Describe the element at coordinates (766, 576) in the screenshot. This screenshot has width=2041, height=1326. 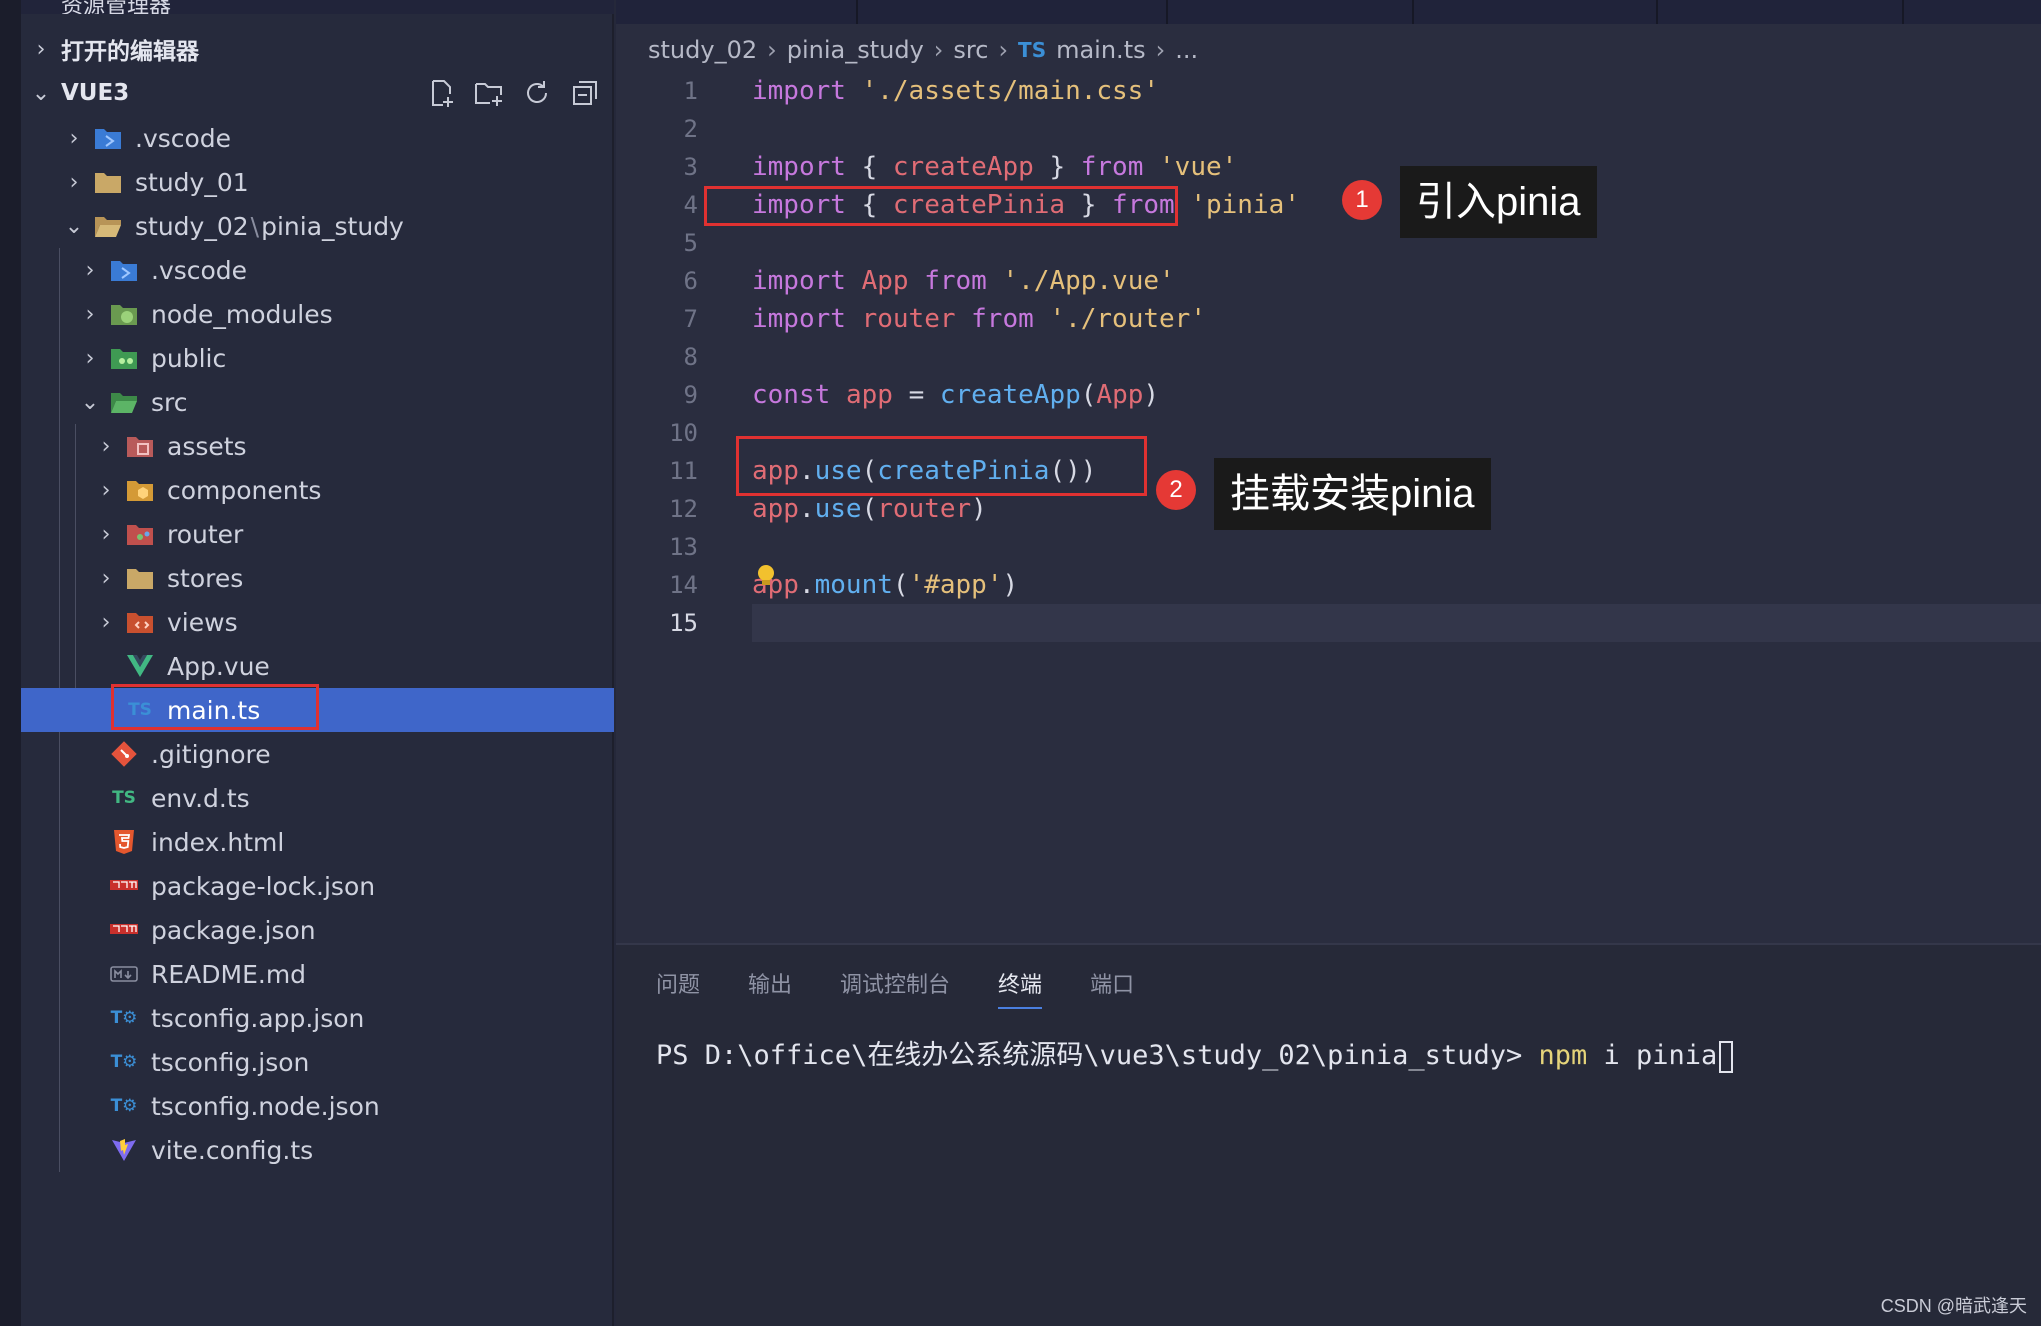
I see `lightbulb-icon` at that location.